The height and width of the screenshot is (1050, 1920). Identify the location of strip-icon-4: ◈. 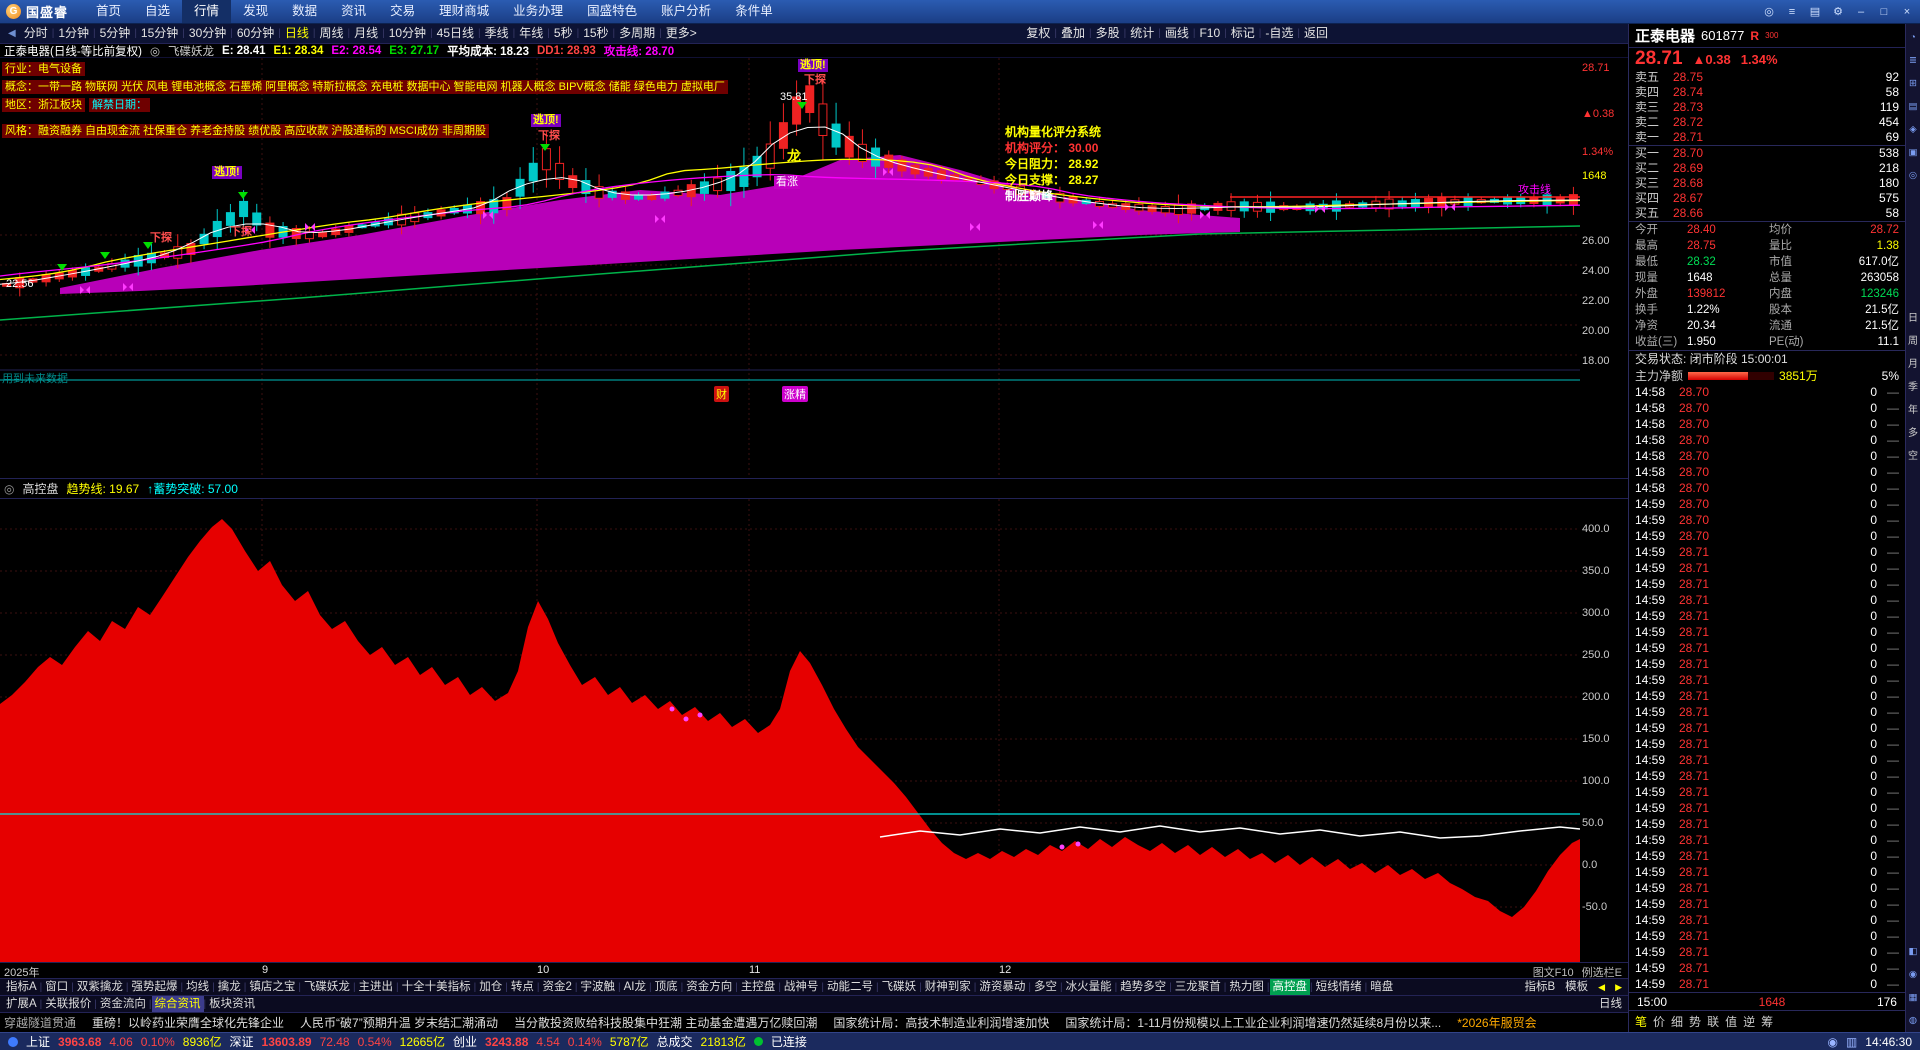
(1913, 129).